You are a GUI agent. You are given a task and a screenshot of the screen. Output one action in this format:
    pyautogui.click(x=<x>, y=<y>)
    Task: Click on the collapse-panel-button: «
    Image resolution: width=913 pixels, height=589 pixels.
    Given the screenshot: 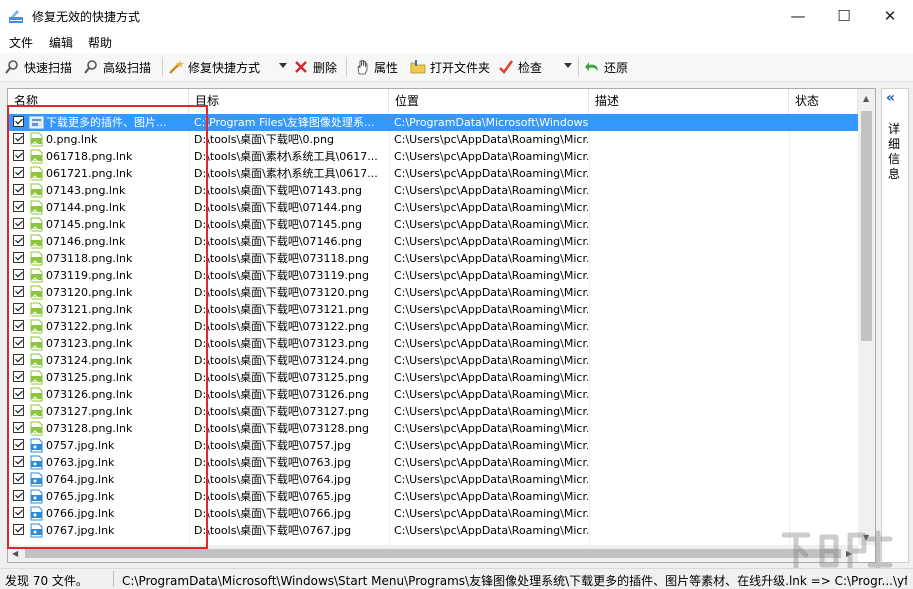 What is the action you would take?
    pyautogui.click(x=890, y=98)
    